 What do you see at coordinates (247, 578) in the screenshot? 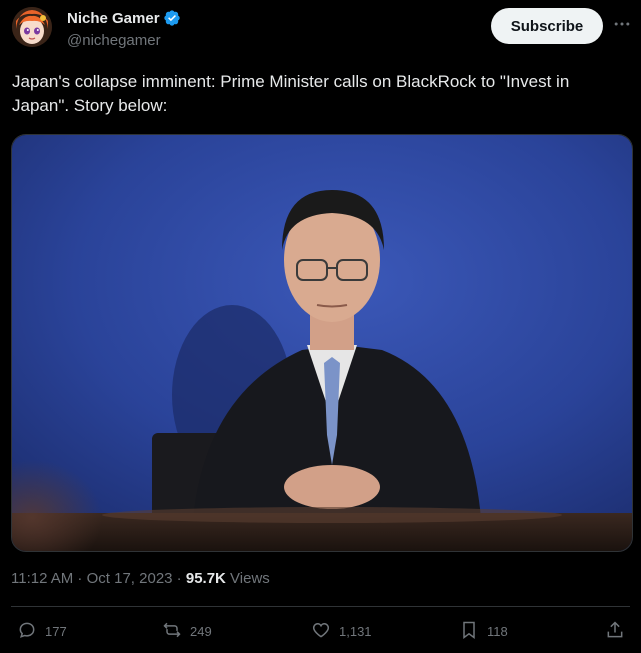
I see `views-label: Views` at bounding box center [247, 578].